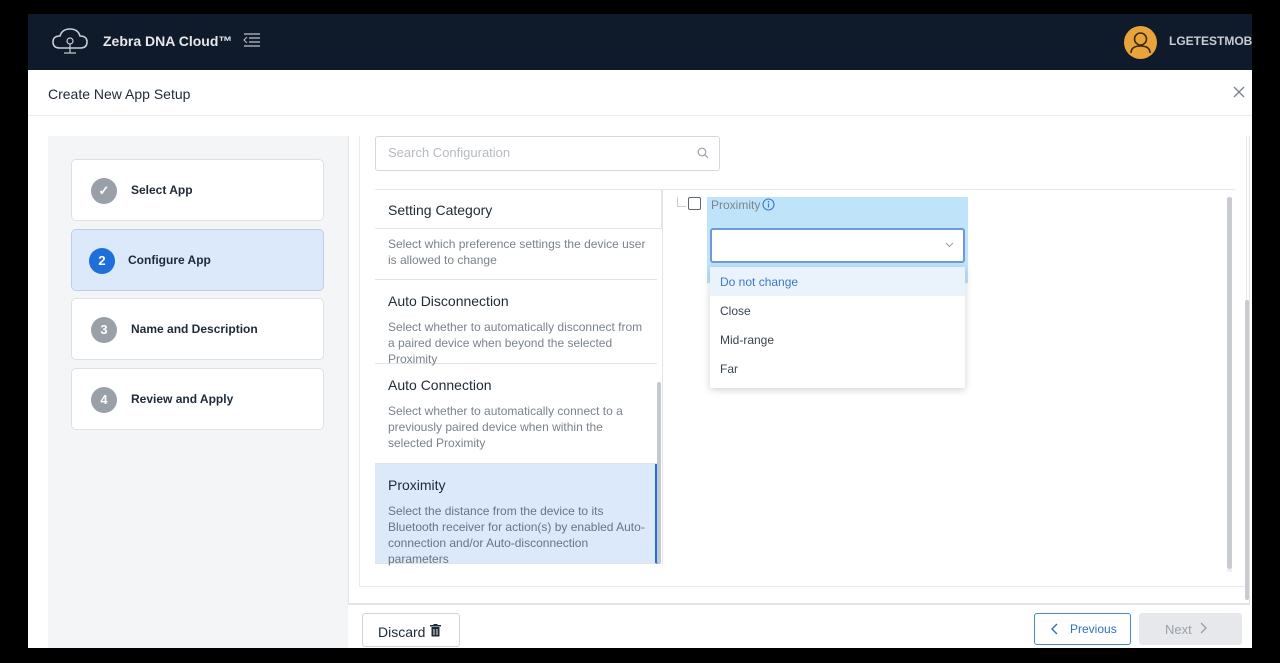 The height and width of the screenshot is (663, 1280). I want to click on search-box, so click(547, 153).